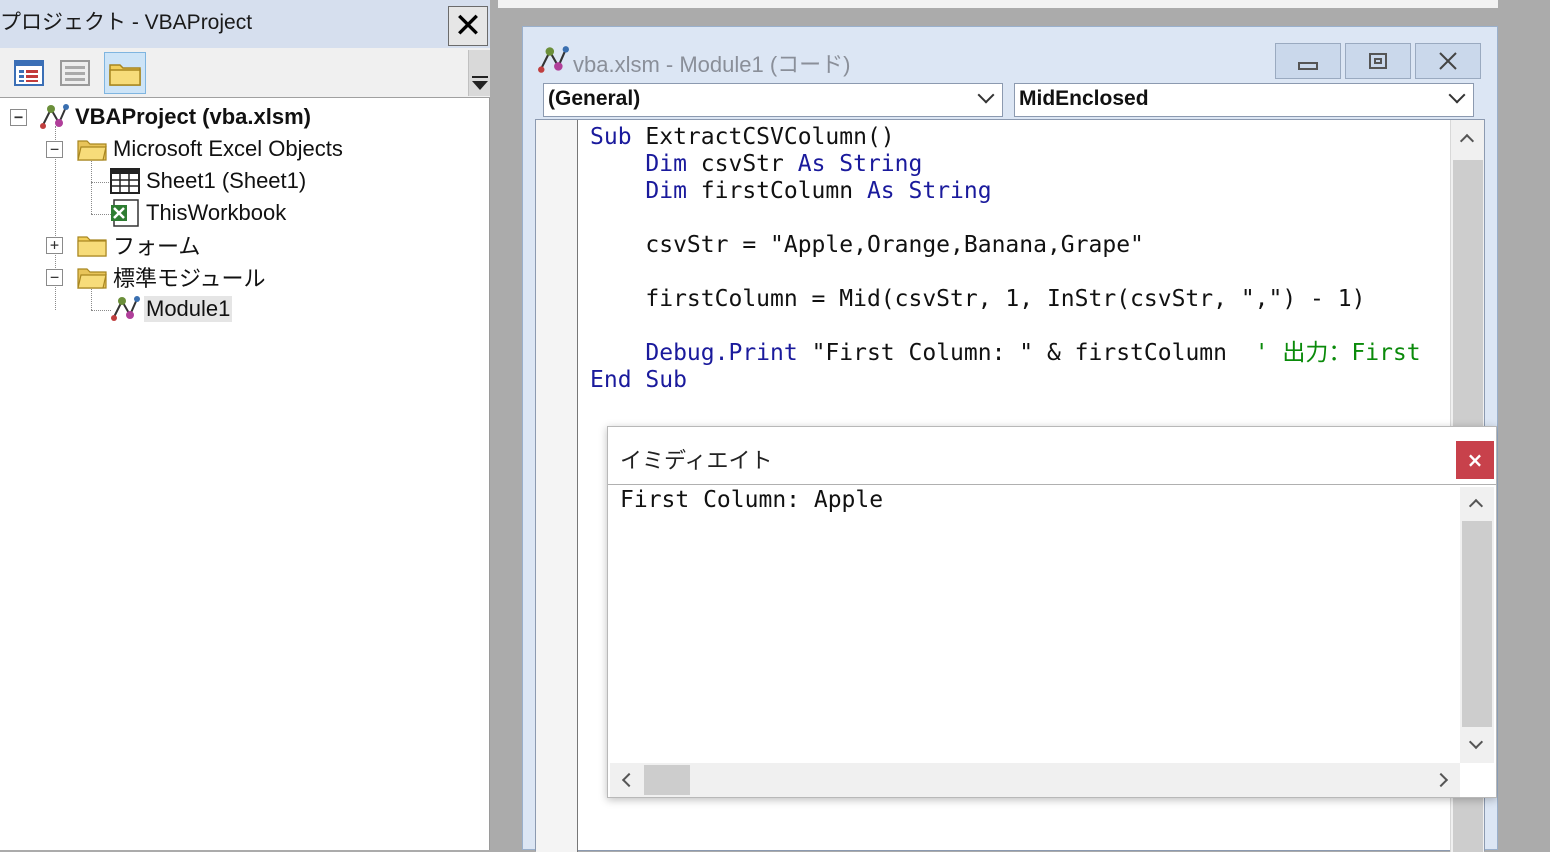  What do you see at coordinates (1476, 742) in the screenshot?
I see `scroll-down-icon` at bounding box center [1476, 742].